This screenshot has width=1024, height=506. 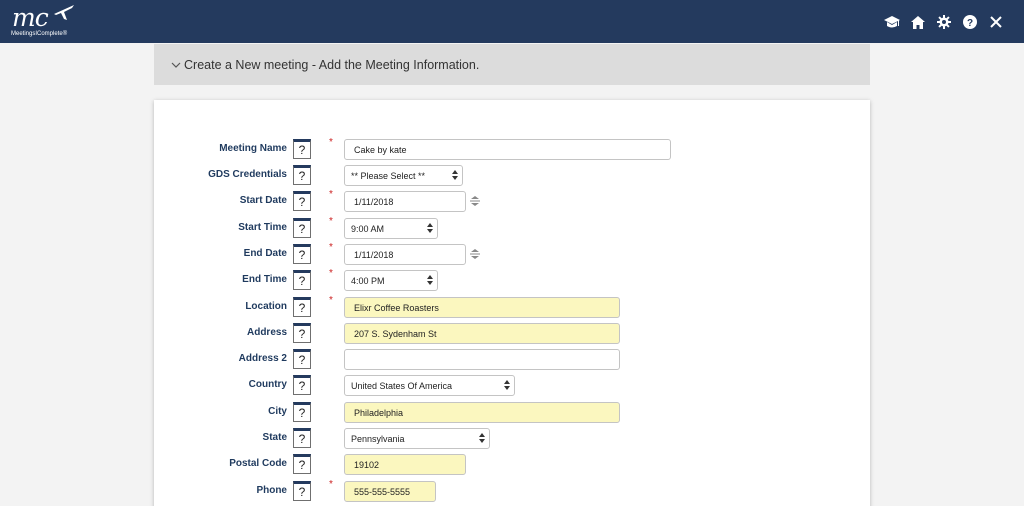 I want to click on address-label: Address, so click(x=266, y=332).